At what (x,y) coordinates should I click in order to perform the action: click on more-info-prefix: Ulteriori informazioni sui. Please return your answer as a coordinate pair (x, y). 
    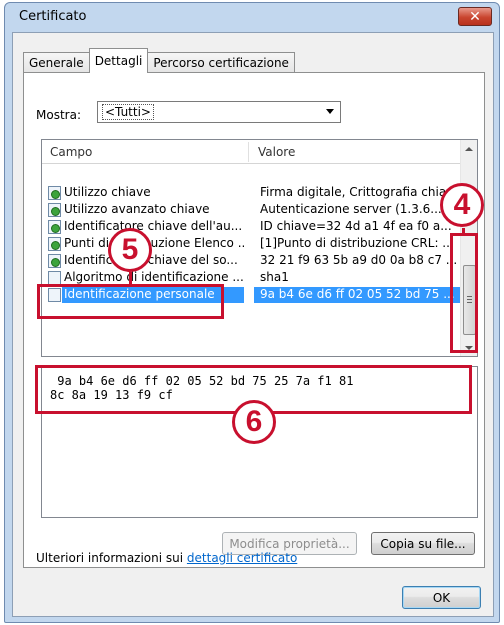
    Looking at the image, I should click on (111, 558).